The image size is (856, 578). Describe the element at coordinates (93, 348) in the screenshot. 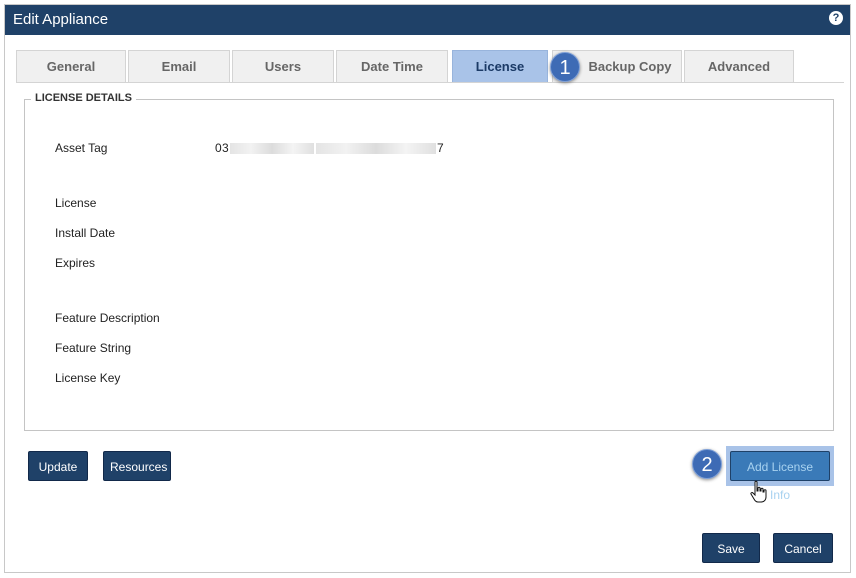

I see `feature-string-label: Feature String` at that location.